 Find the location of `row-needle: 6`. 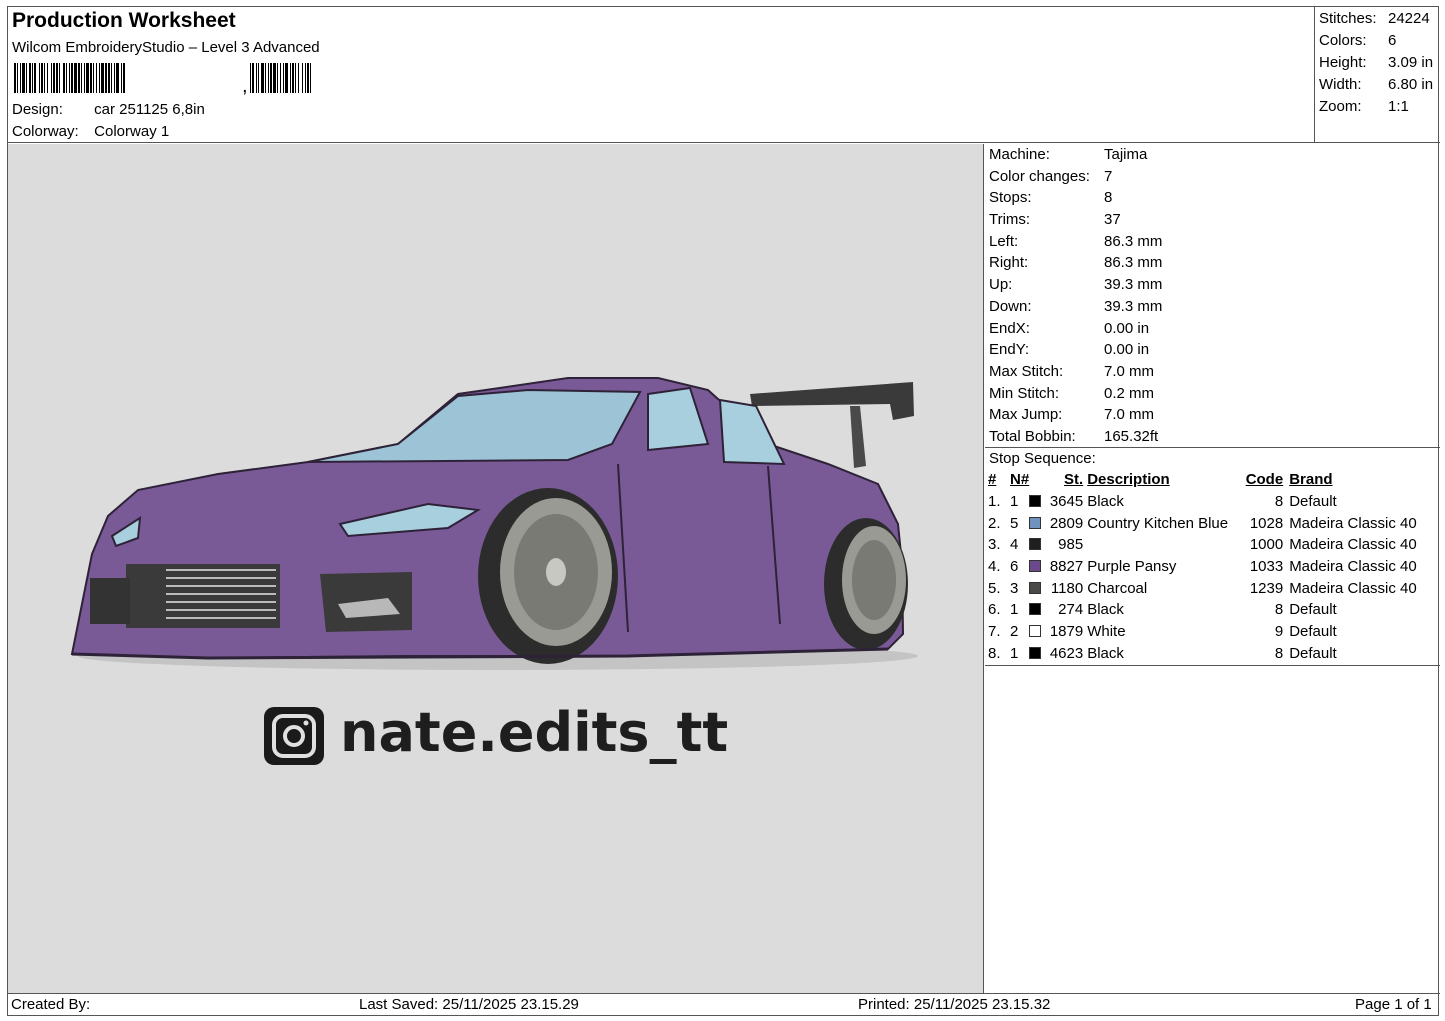

row-needle: 6 is located at coordinates (1014, 567).